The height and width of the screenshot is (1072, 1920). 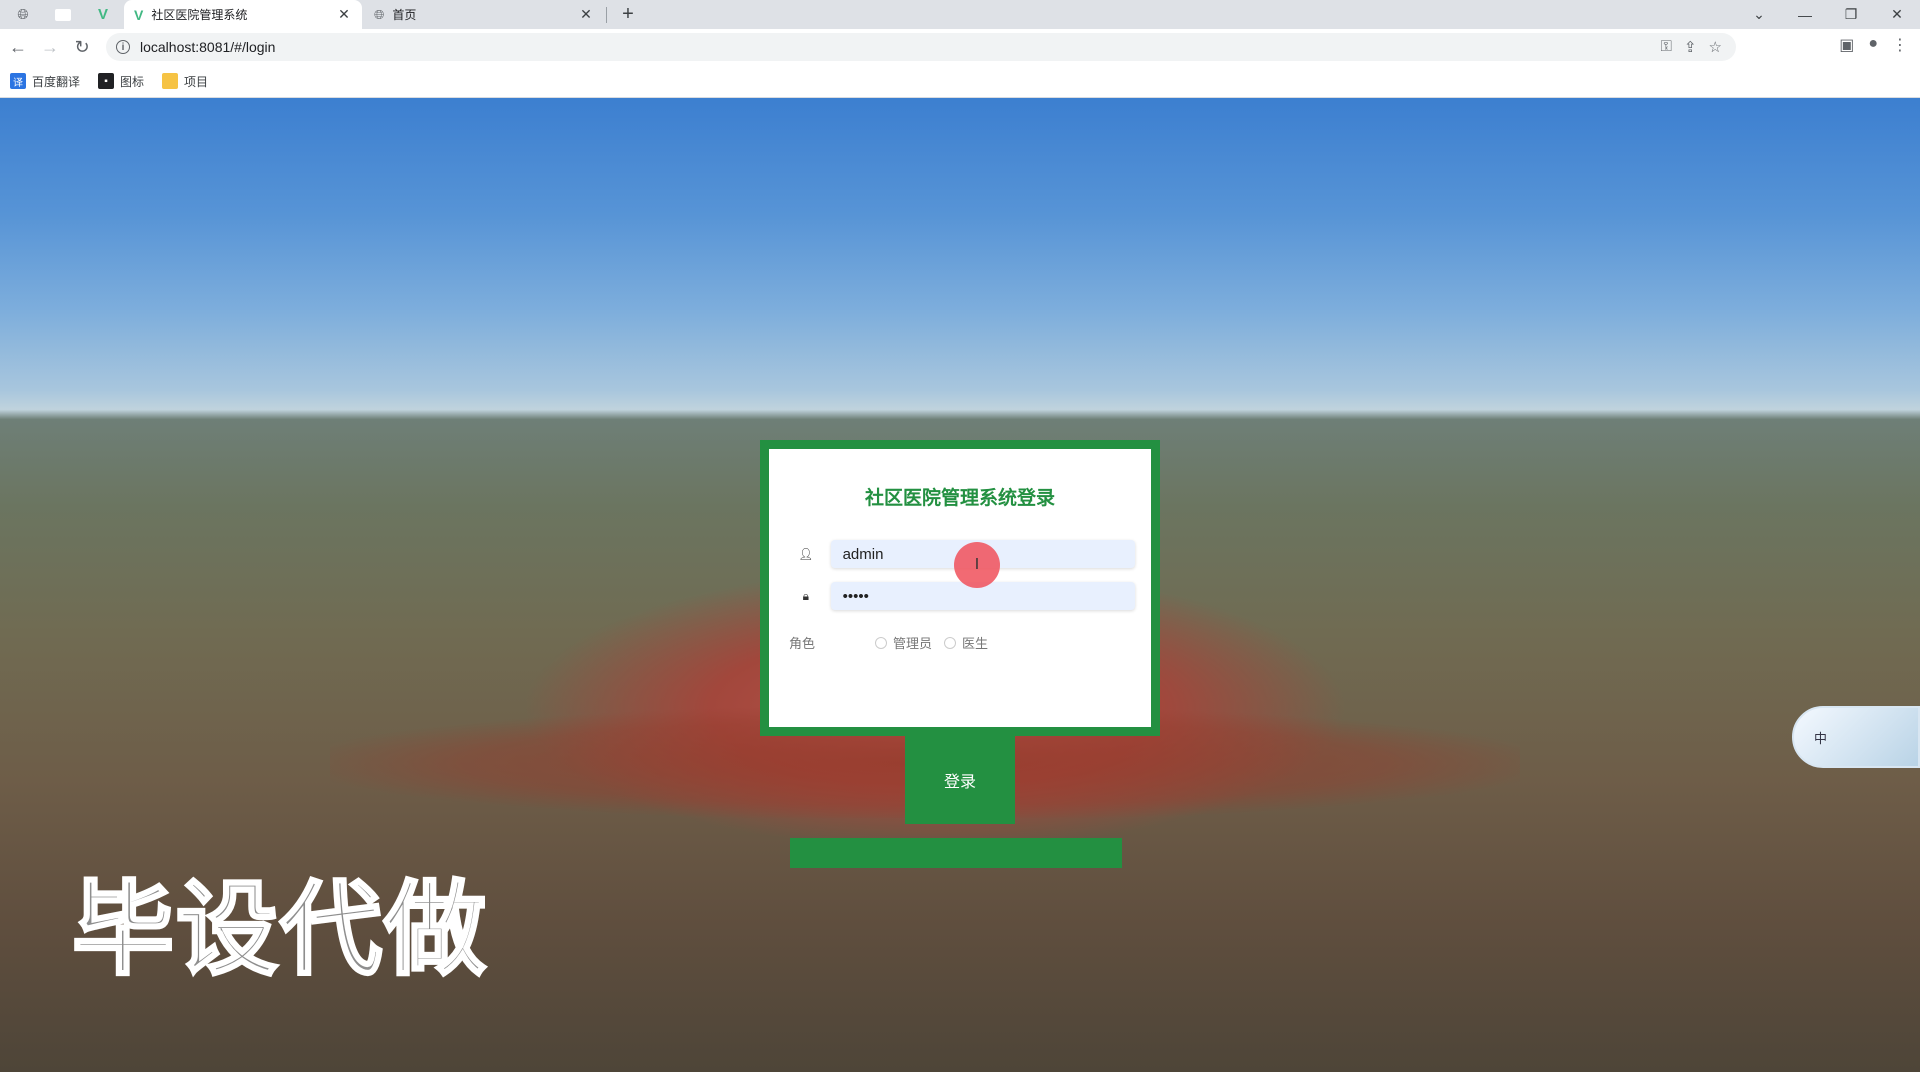 What do you see at coordinates (959, 498) in the screenshot?
I see `login-title: 社区医院管理系统登录` at bounding box center [959, 498].